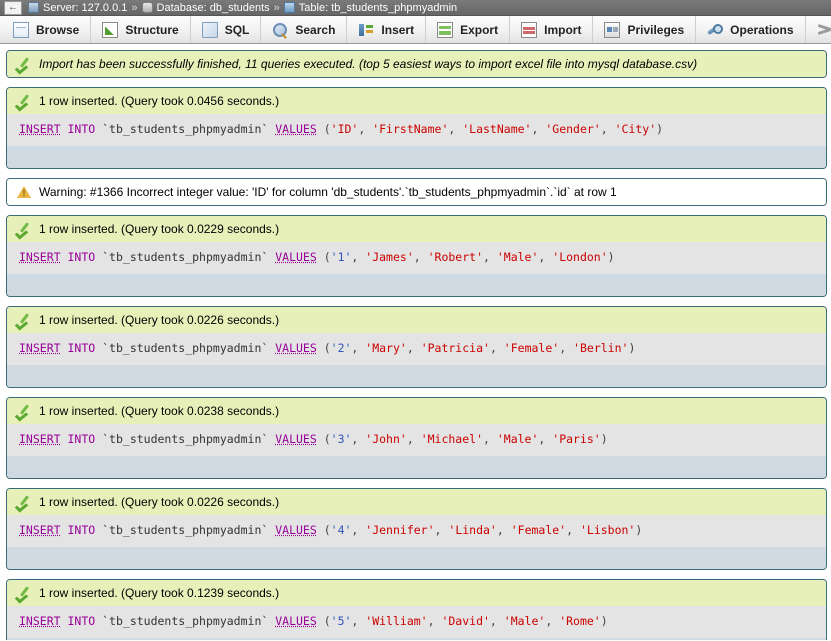  What do you see at coordinates (468, 29) in the screenshot?
I see `tab-export: Export` at bounding box center [468, 29].